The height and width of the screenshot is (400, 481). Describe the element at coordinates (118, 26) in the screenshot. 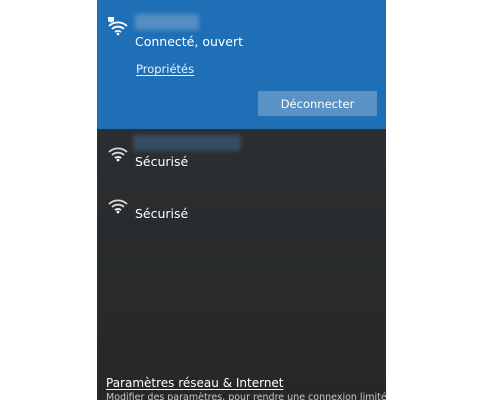

I see `wifi-secured-icon` at that location.